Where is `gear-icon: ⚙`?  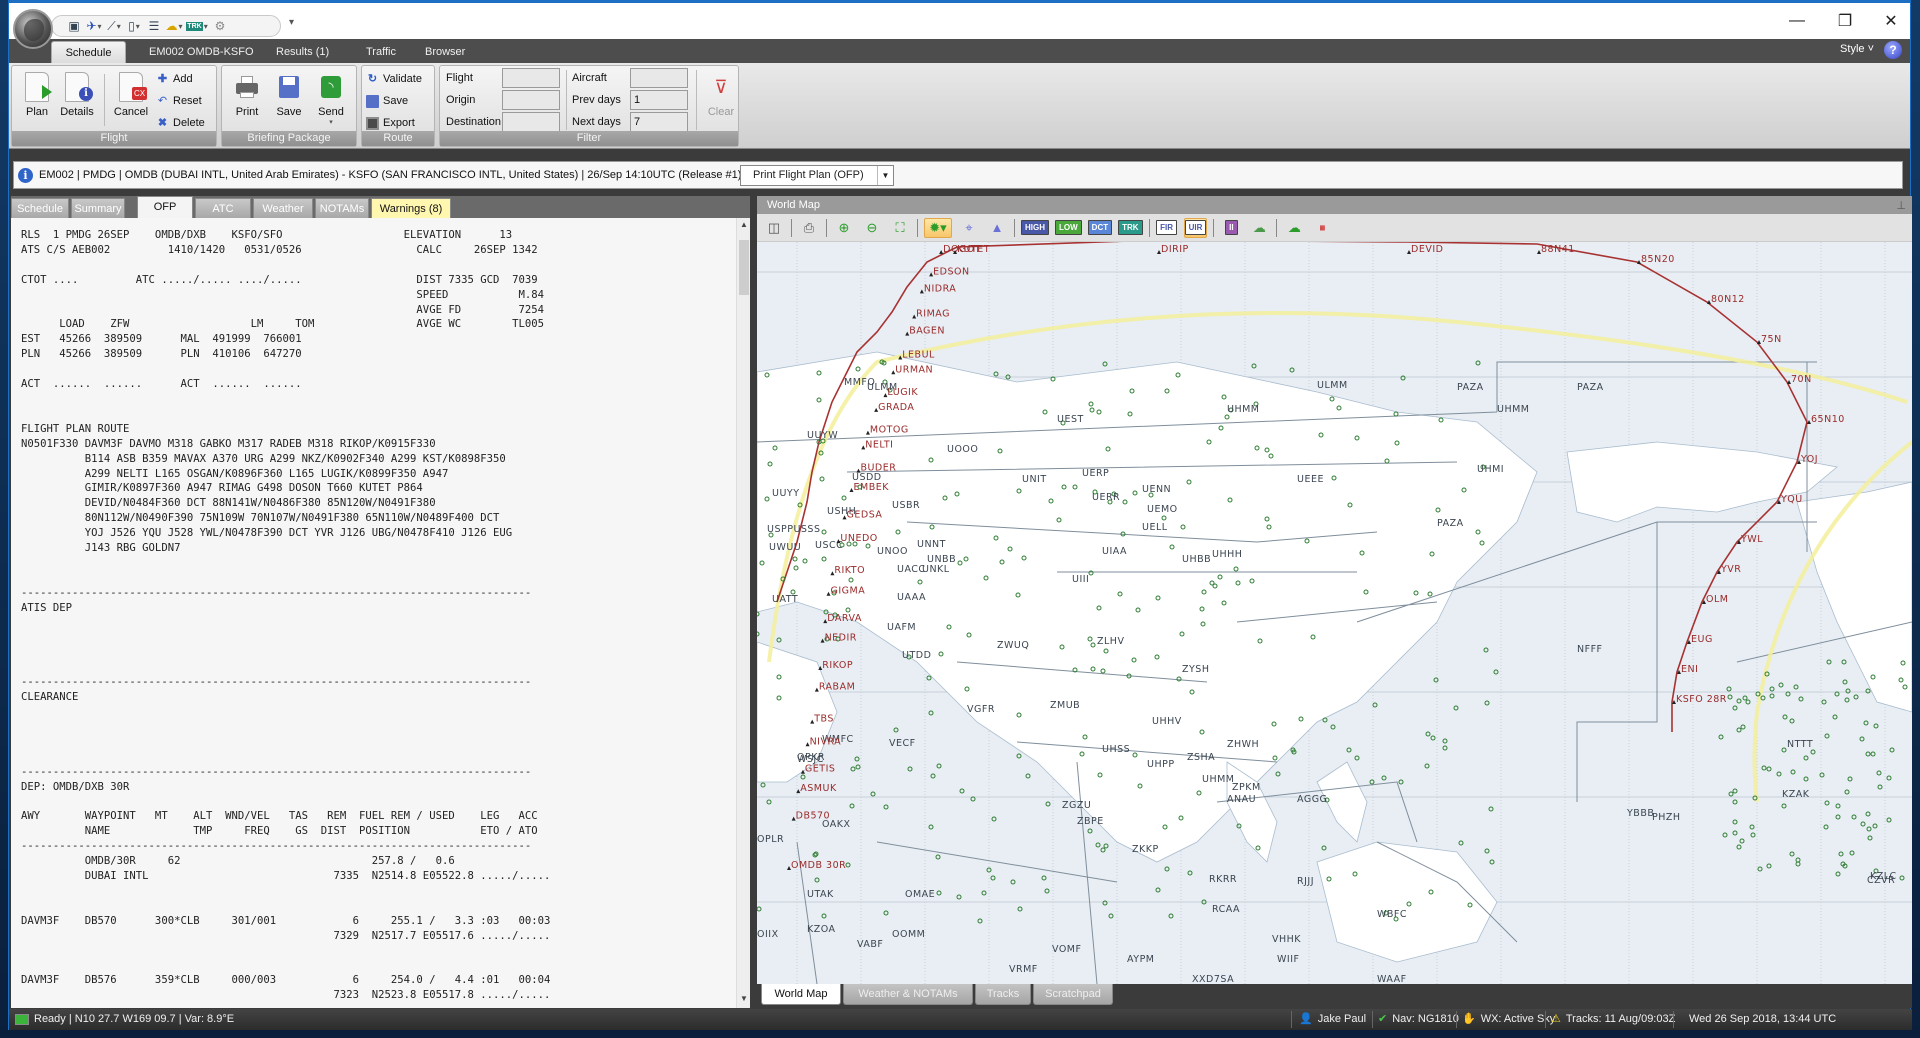 gear-icon: ⚙ is located at coordinates (220, 26).